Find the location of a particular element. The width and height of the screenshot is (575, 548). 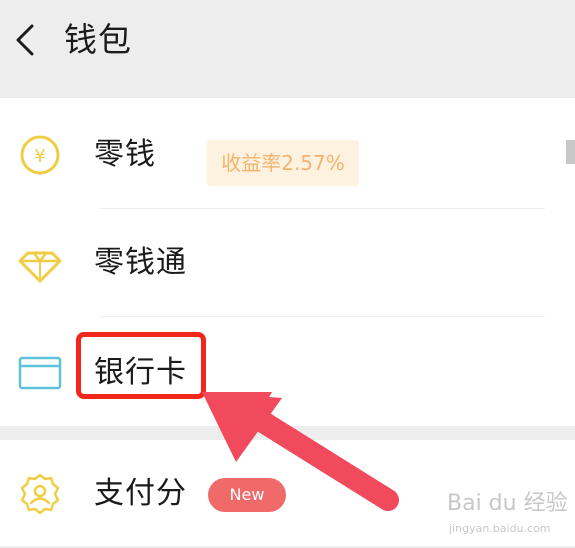

baidu-watermark: Bai du 经验 jingyan.baidu.com is located at coordinates (507, 513).